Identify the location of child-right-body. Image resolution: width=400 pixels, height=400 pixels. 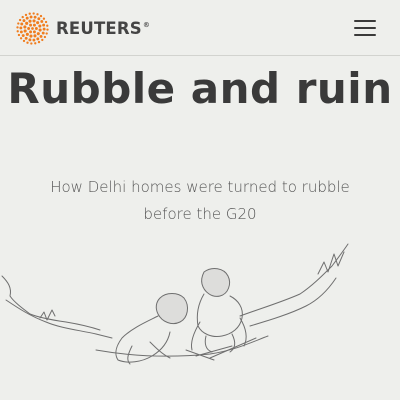
(219, 315).